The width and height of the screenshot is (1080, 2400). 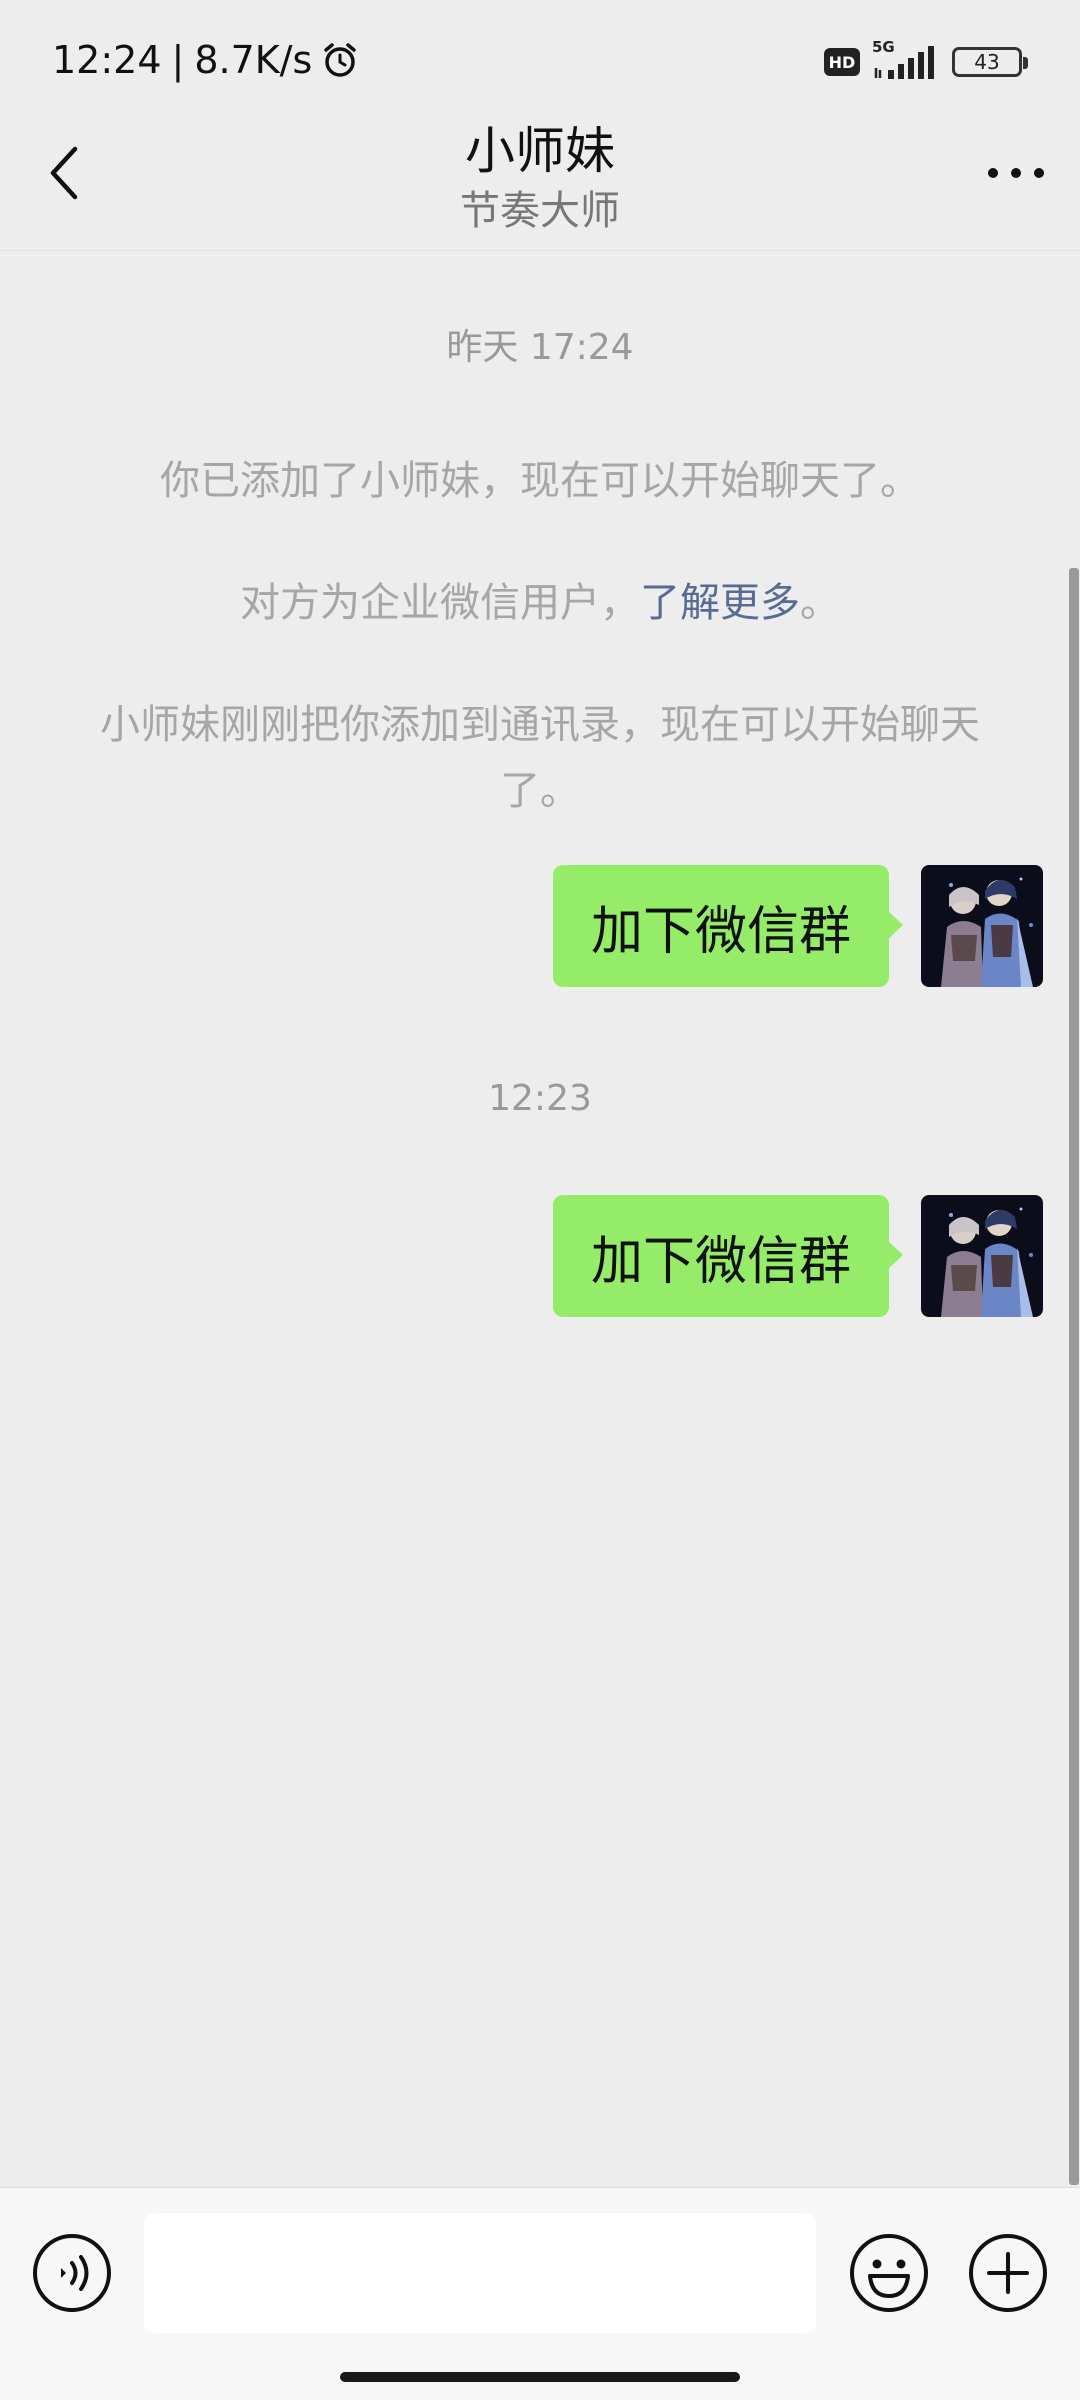 I want to click on emoji-smile-icon, so click(x=889, y=2273).